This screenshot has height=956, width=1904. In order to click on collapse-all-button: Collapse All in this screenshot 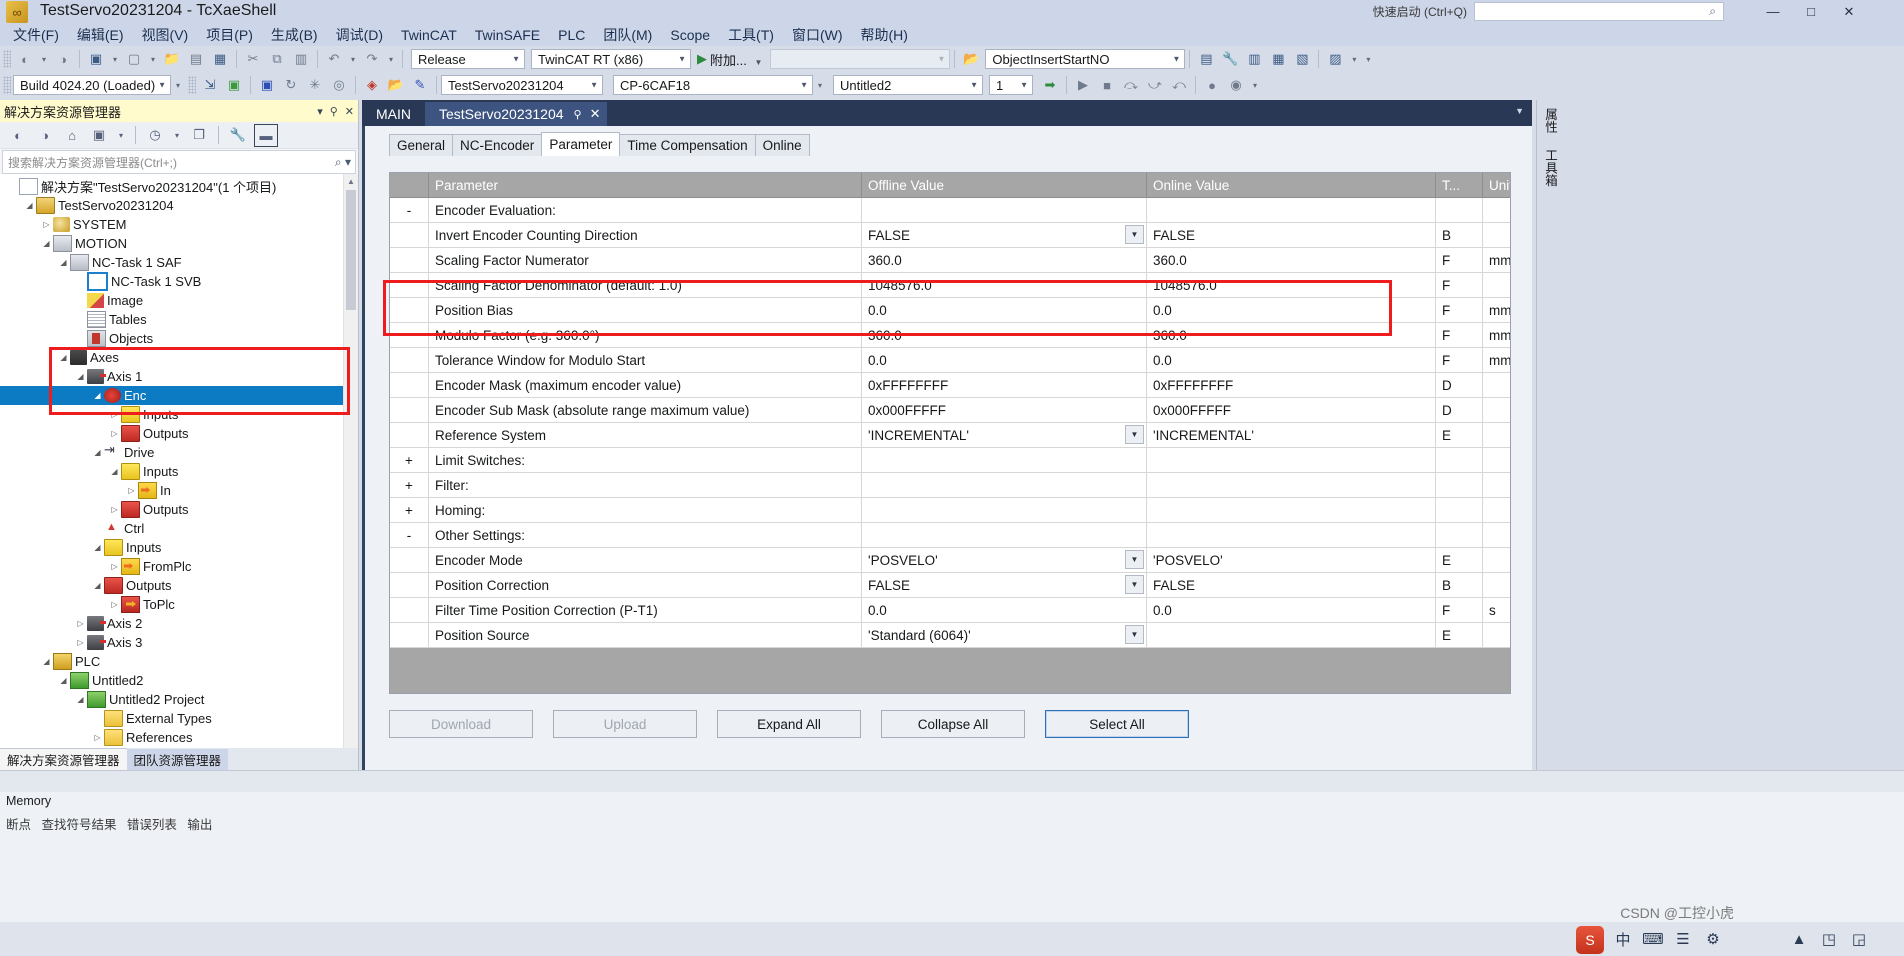, I will do `click(953, 724)`.